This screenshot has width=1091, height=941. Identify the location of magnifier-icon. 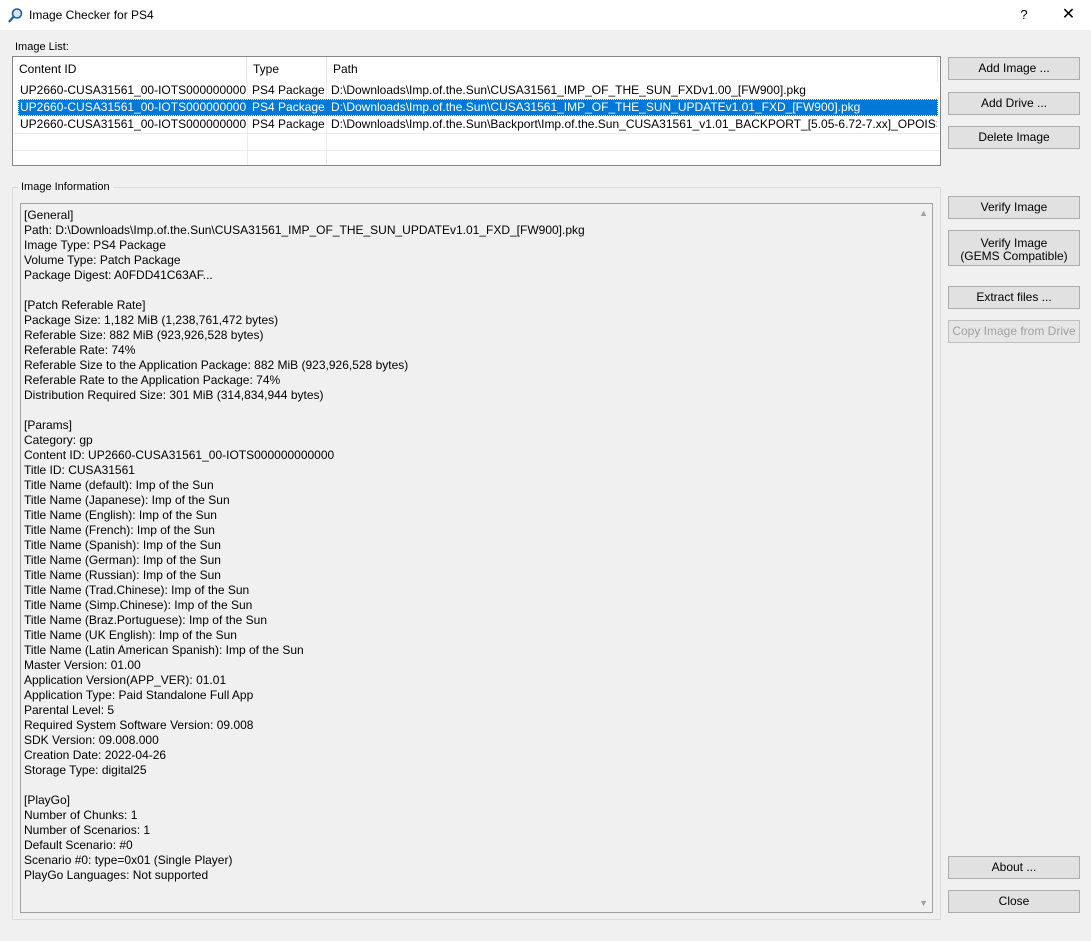
(15, 15).